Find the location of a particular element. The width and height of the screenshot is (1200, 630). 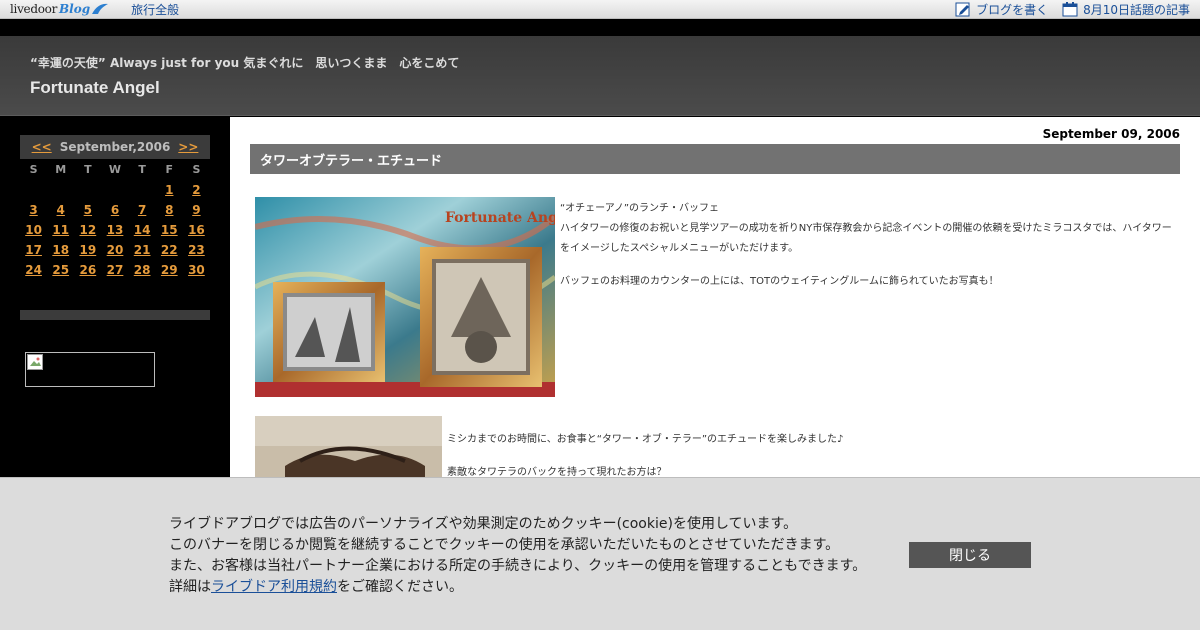

calendar-day-link: 24 is located at coordinates (33, 270).